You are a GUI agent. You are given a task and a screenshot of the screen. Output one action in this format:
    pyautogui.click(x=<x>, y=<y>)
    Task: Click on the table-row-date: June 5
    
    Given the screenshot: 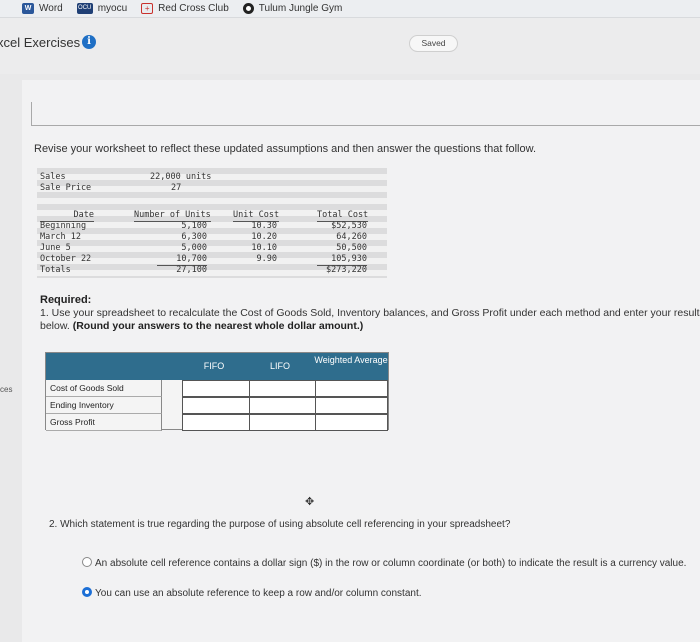 What is the action you would take?
    pyautogui.click(x=55, y=248)
    